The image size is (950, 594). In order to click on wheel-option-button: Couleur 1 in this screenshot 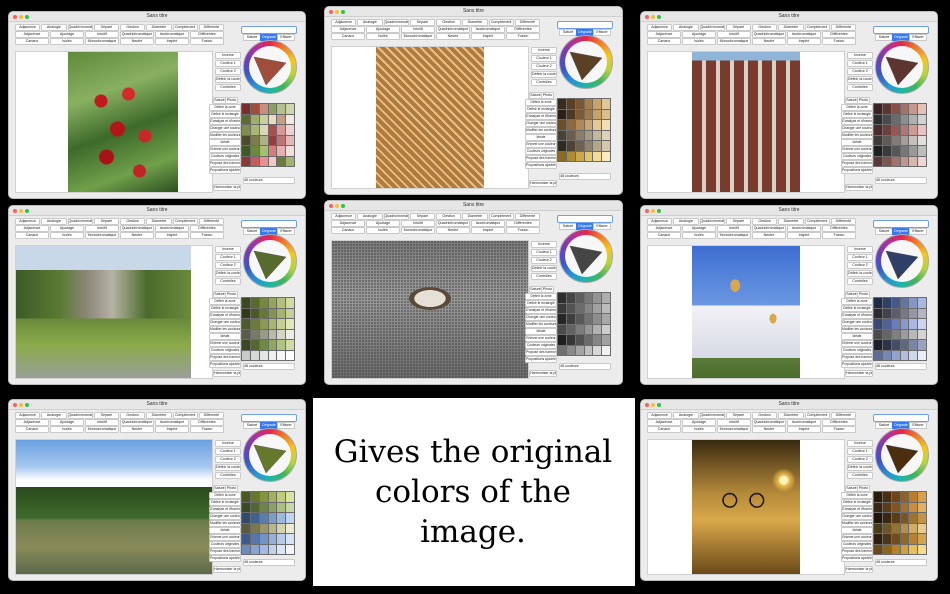, I will do `click(860, 257)`.